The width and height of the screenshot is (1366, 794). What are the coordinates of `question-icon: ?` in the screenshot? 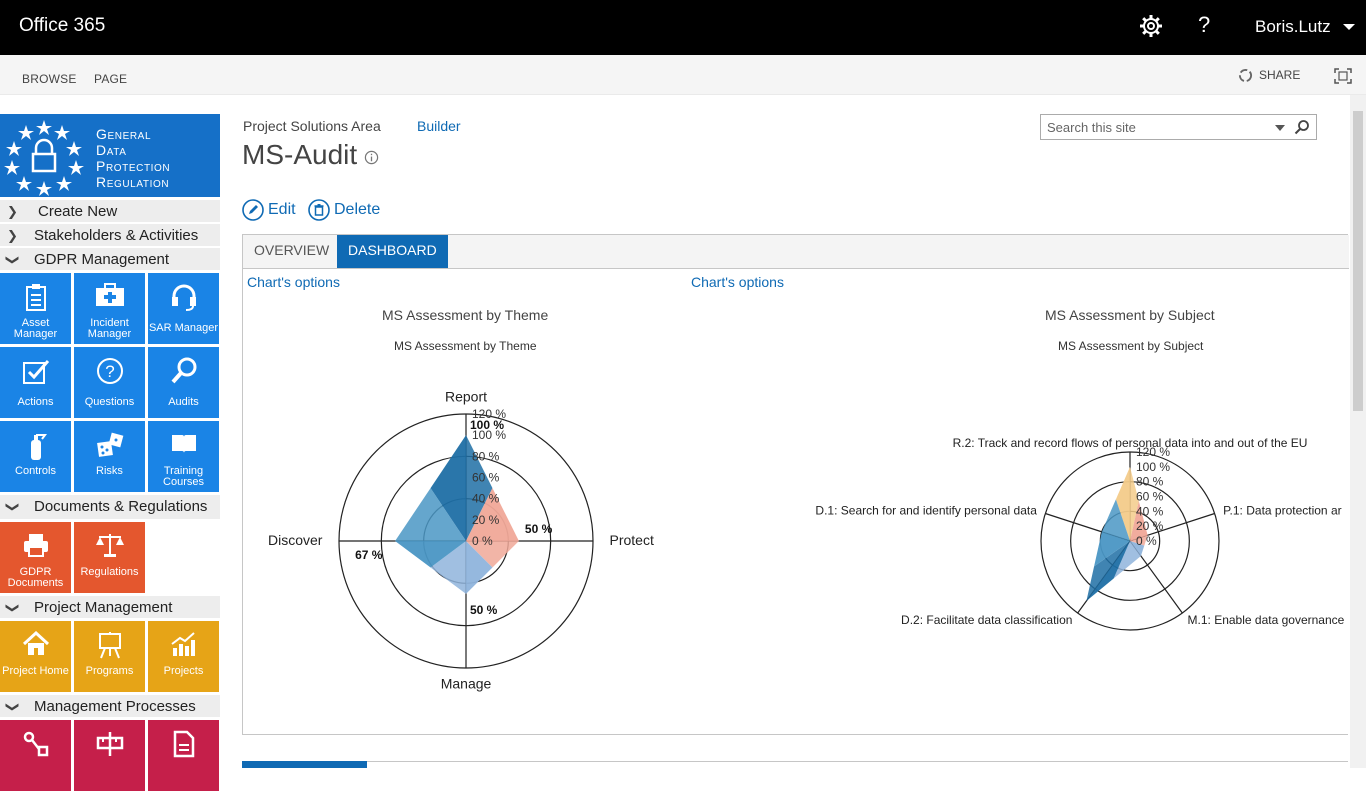 It's located at (109, 371).